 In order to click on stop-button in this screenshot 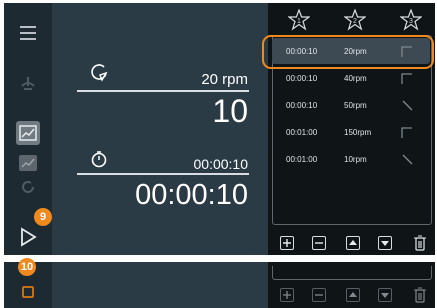, I will do `click(28, 292)`.